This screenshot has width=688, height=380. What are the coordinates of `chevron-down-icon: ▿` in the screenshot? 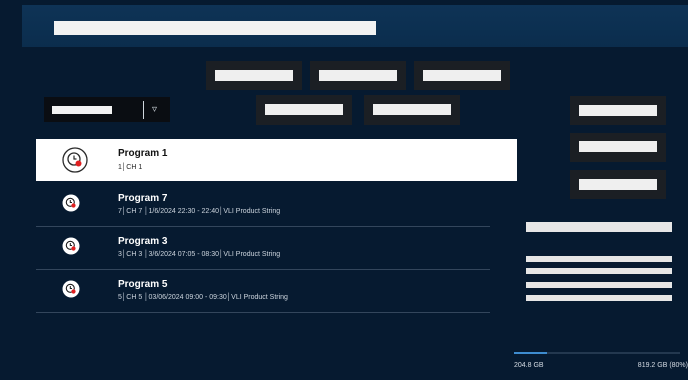 It's located at (155, 109).